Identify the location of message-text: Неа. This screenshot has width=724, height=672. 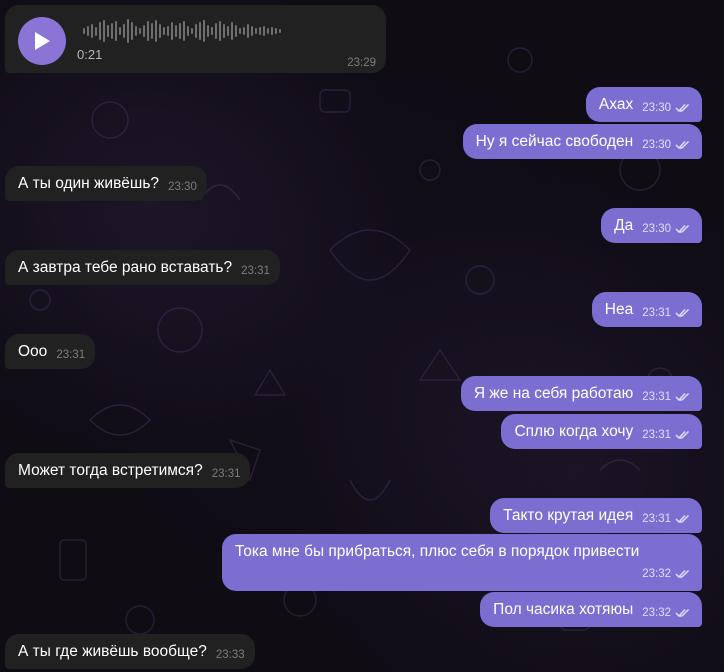
(619, 309).